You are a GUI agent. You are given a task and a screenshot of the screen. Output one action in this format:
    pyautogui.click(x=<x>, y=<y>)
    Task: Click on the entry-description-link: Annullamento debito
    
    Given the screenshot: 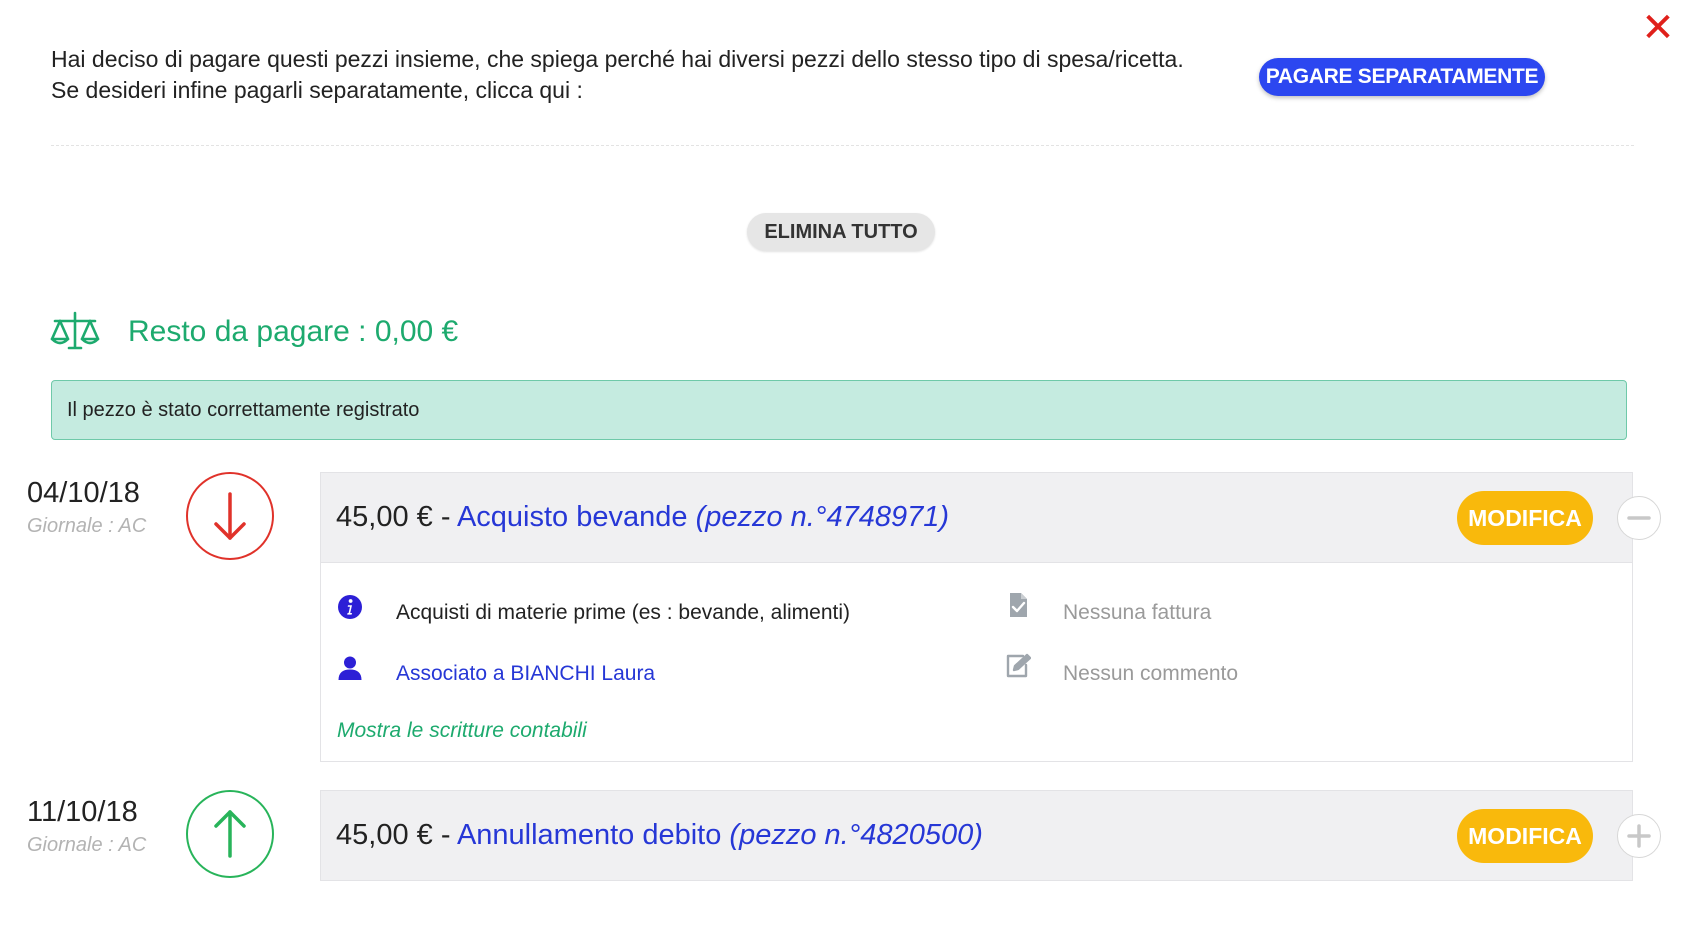 What is the action you would take?
    pyautogui.click(x=589, y=835)
    